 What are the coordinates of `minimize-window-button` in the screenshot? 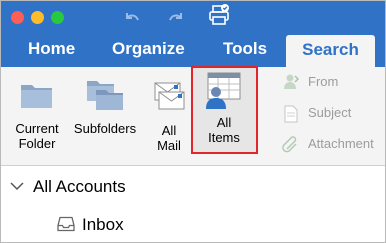 It's located at (37, 17).